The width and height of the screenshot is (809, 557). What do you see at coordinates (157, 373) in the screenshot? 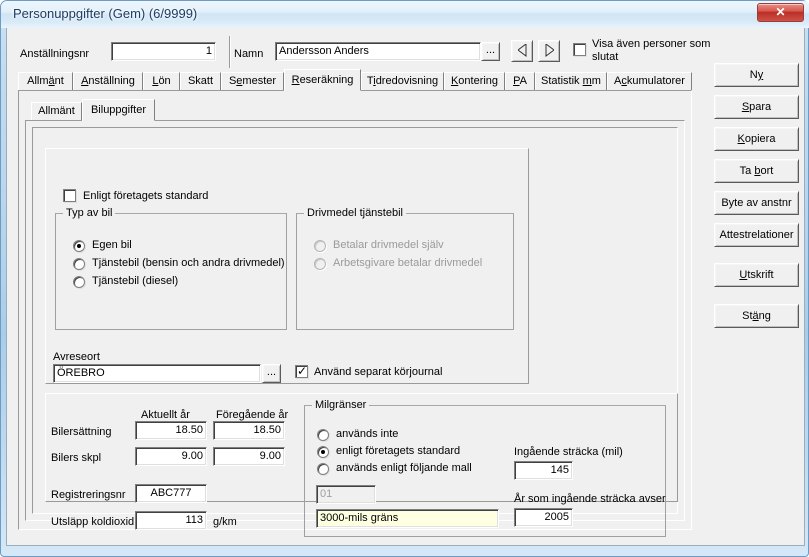
I see `departure-input: ÖREBRO` at bounding box center [157, 373].